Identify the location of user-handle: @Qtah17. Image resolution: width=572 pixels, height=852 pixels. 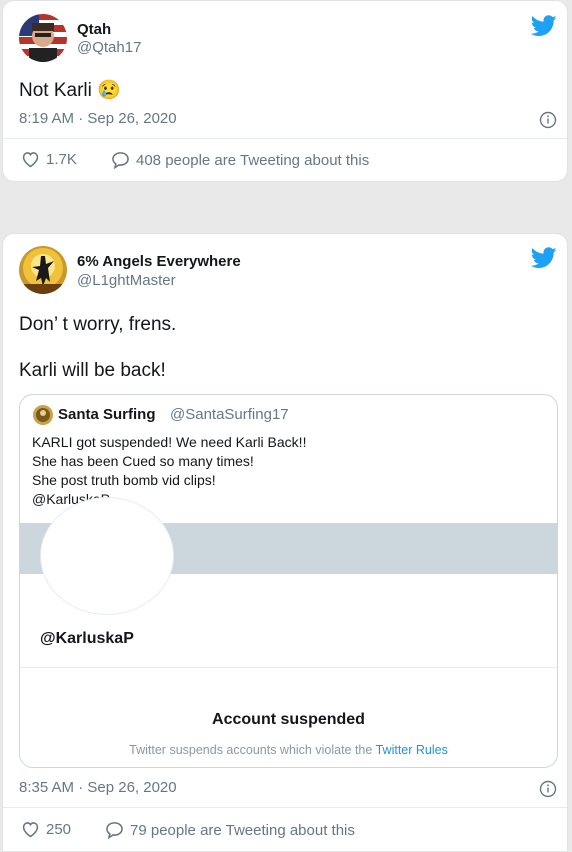
(109, 47).